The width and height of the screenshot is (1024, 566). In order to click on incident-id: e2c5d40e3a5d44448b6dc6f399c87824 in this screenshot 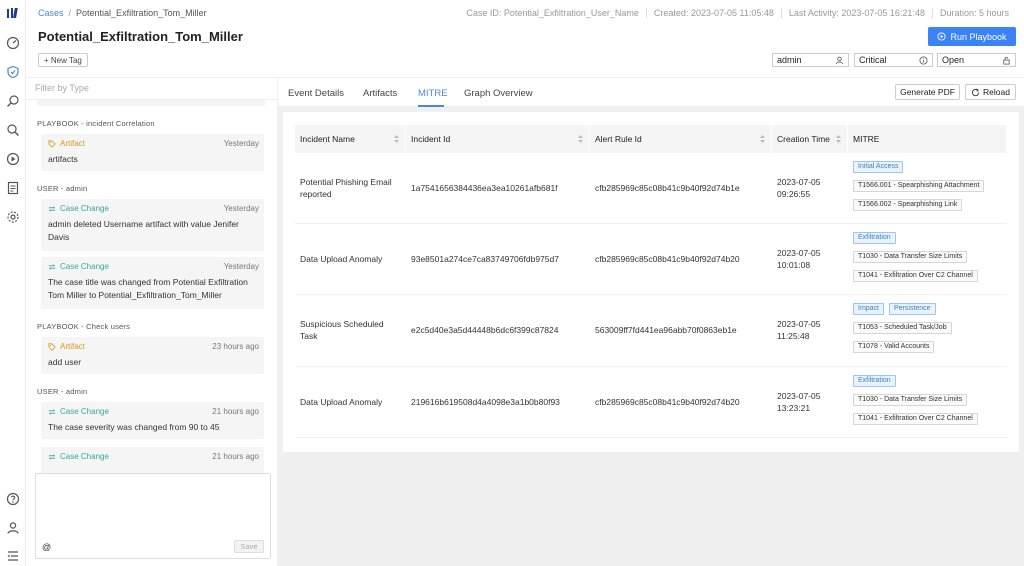, I will do `click(485, 330)`.